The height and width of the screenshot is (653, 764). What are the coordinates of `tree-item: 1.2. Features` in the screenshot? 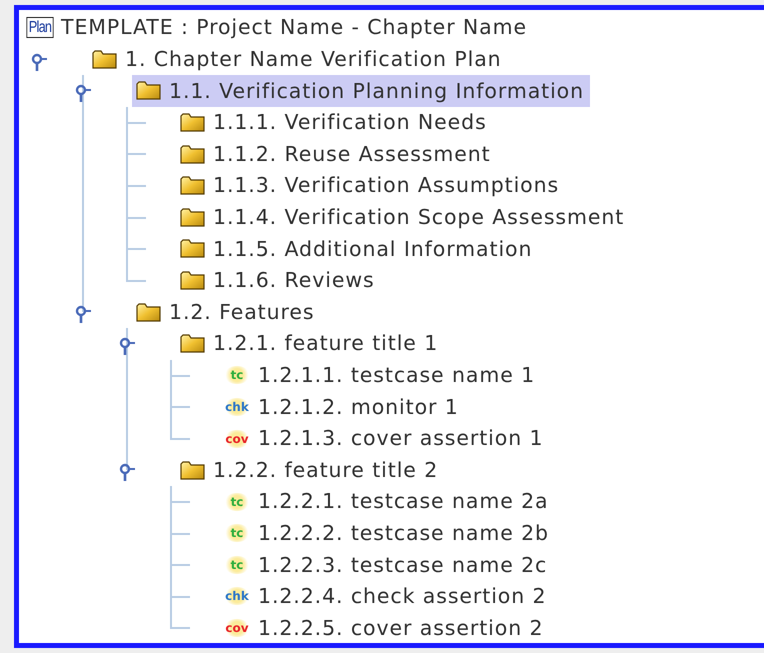 It's located at (226, 312).